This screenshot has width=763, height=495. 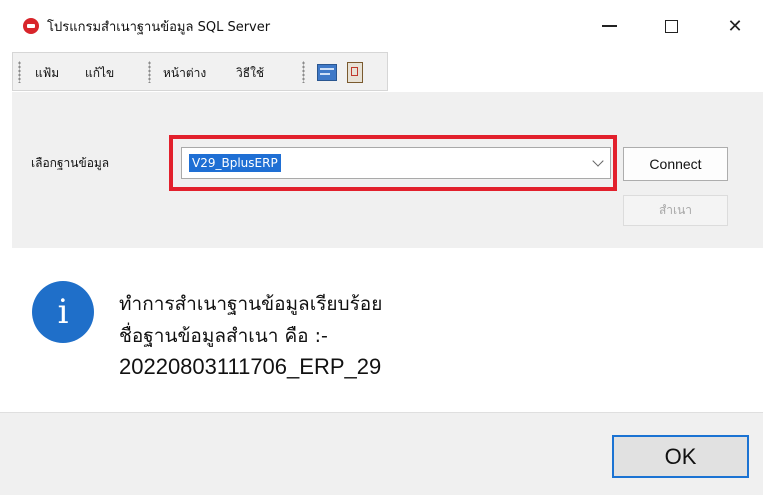 I want to click on ok-button: OK, so click(x=680, y=456).